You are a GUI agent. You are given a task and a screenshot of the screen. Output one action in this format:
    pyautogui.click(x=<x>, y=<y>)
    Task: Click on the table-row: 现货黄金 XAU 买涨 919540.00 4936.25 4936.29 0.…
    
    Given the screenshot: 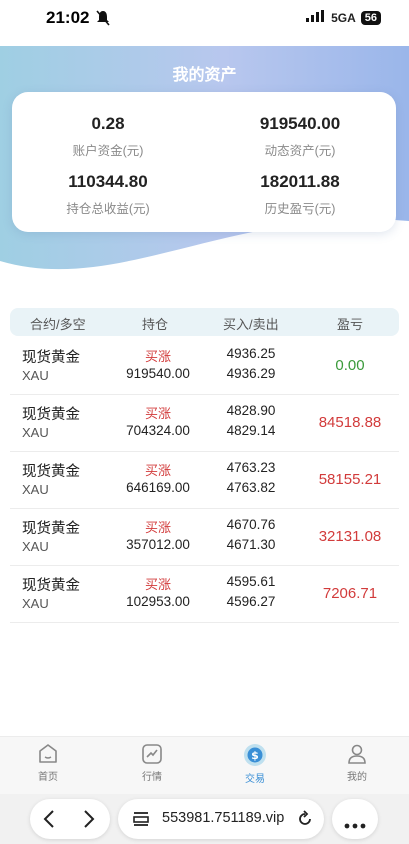 What is the action you would take?
    pyautogui.click(x=204, y=366)
    